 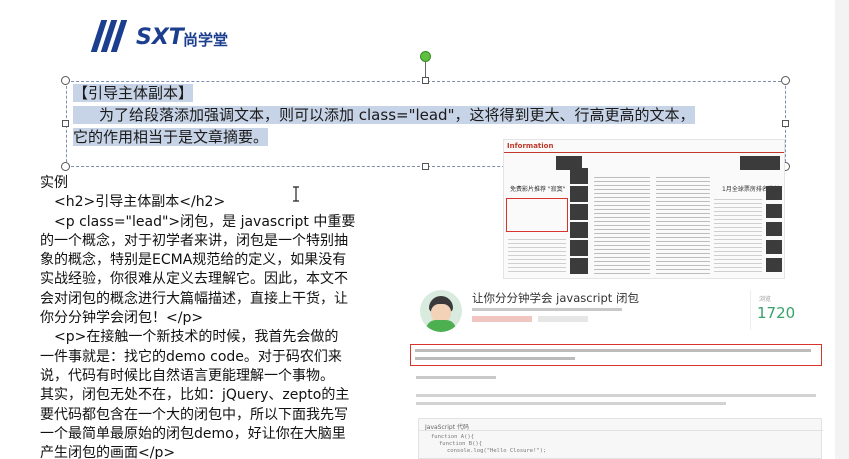 What do you see at coordinates (194, 298) in the screenshot?
I see `example-line: 会对闭包的概念进行大篇幅描述，直接上干货，让` at bounding box center [194, 298].